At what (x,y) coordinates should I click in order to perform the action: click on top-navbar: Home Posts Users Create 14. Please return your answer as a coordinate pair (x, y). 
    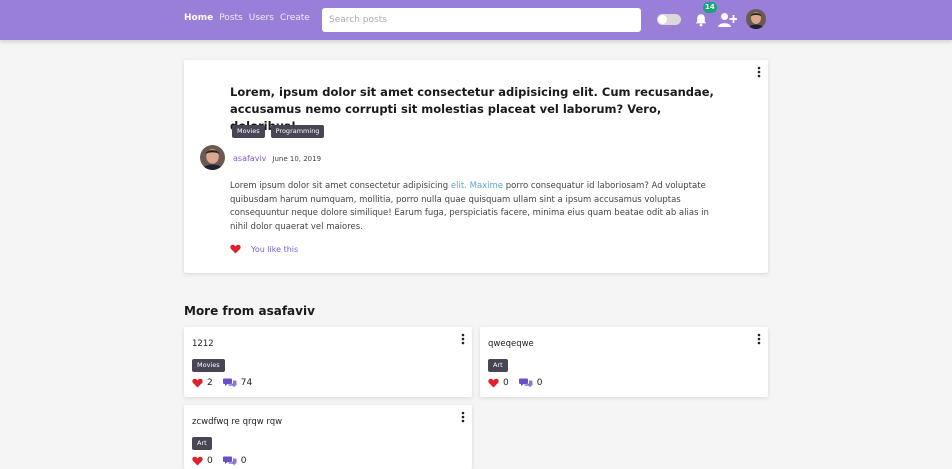
    Looking at the image, I should click on (476, 20).